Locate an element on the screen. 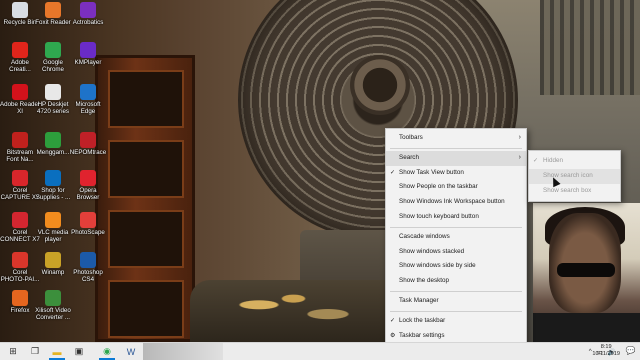  submenu-item-show-search-box: Show search box is located at coordinates (574, 191).